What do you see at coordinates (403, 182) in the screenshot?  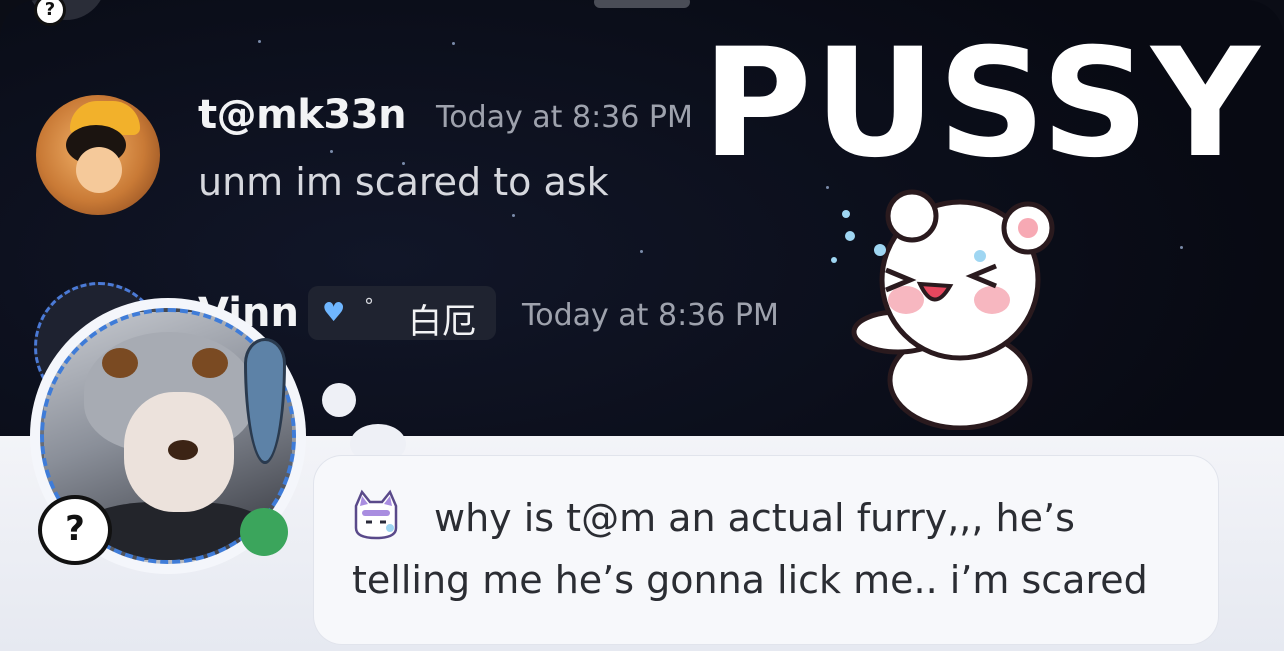 I see `message-text: unm im scared to ask` at bounding box center [403, 182].